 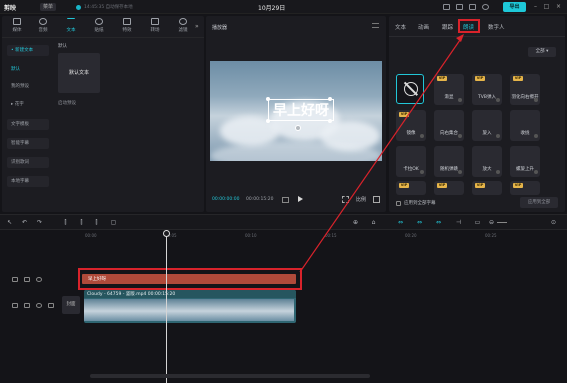 What do you see at coordinates (460, 38) in the screenshot?
I see `arrow-head` at bounding box center [460, 38].